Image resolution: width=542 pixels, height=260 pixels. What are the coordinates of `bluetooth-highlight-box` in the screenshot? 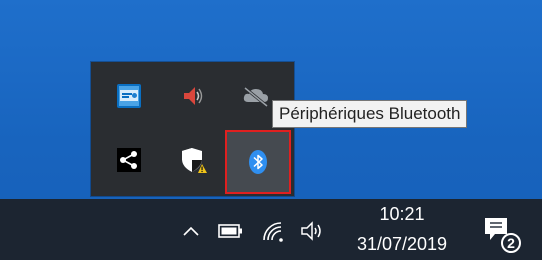 It's located at (258, 162).